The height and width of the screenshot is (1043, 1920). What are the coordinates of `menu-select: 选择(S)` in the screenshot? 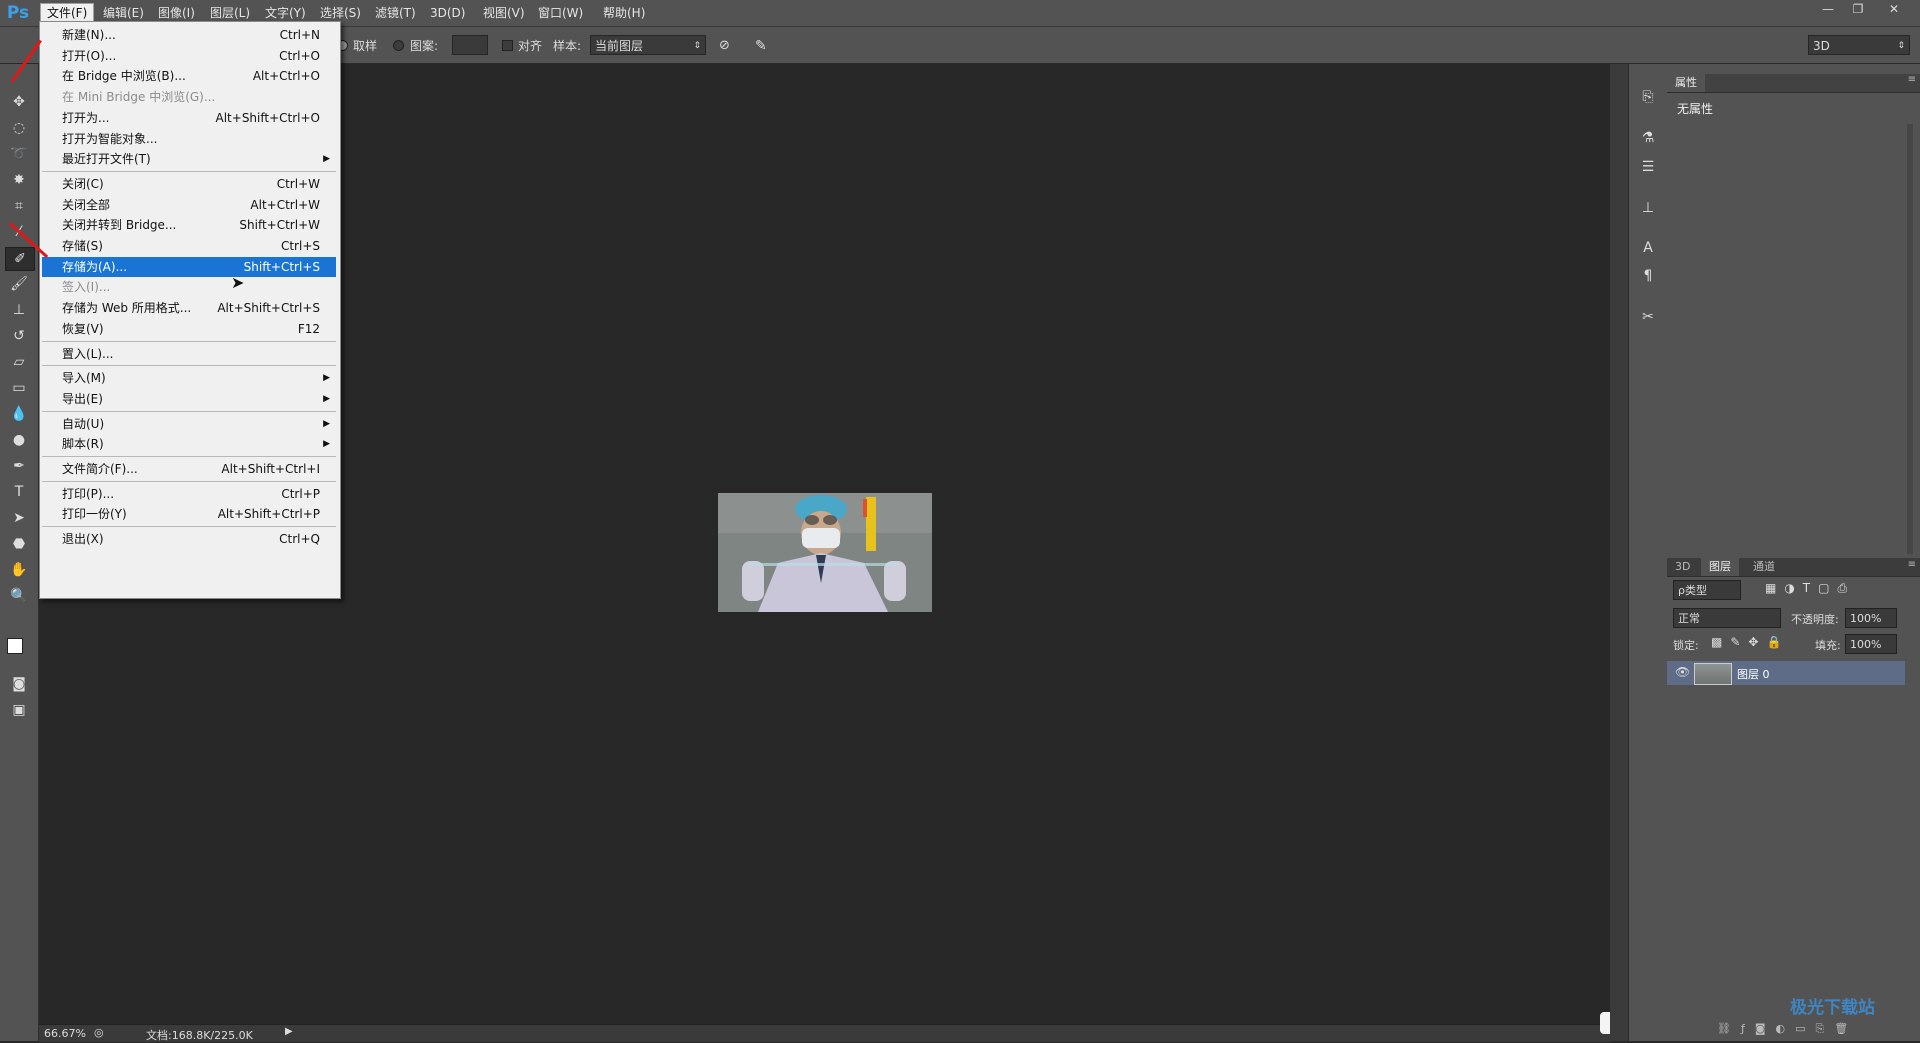 It's located at (340, 13).